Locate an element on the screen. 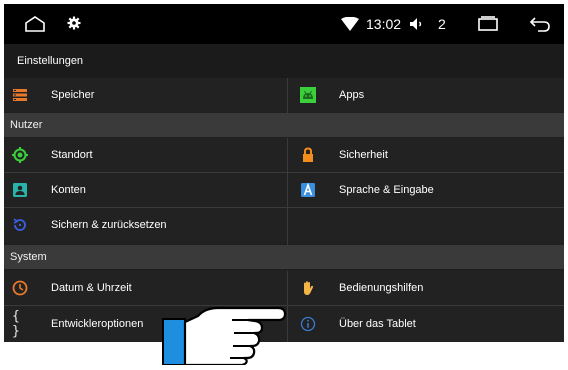 The width and height of the screenshot is (568, 370). volume-level: 2 is located at coordinates (442, 24).